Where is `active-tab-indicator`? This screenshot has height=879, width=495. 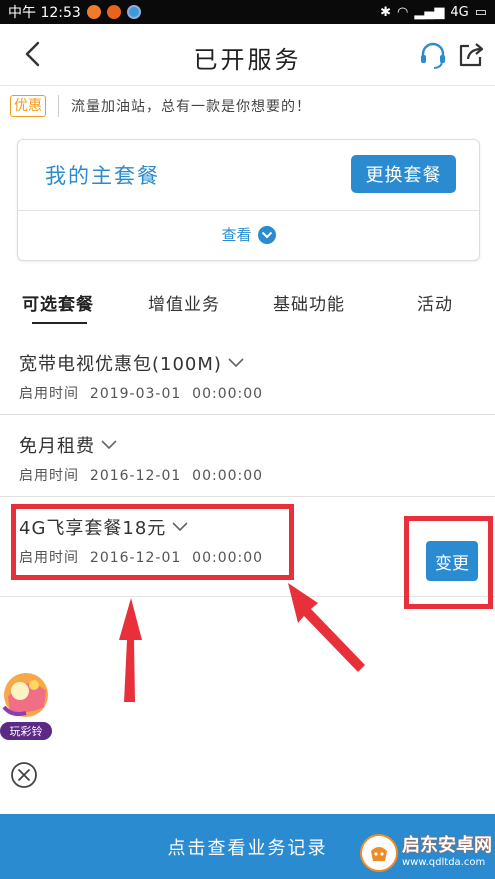 active-tab-indicator is located at coordinates (59, 323).